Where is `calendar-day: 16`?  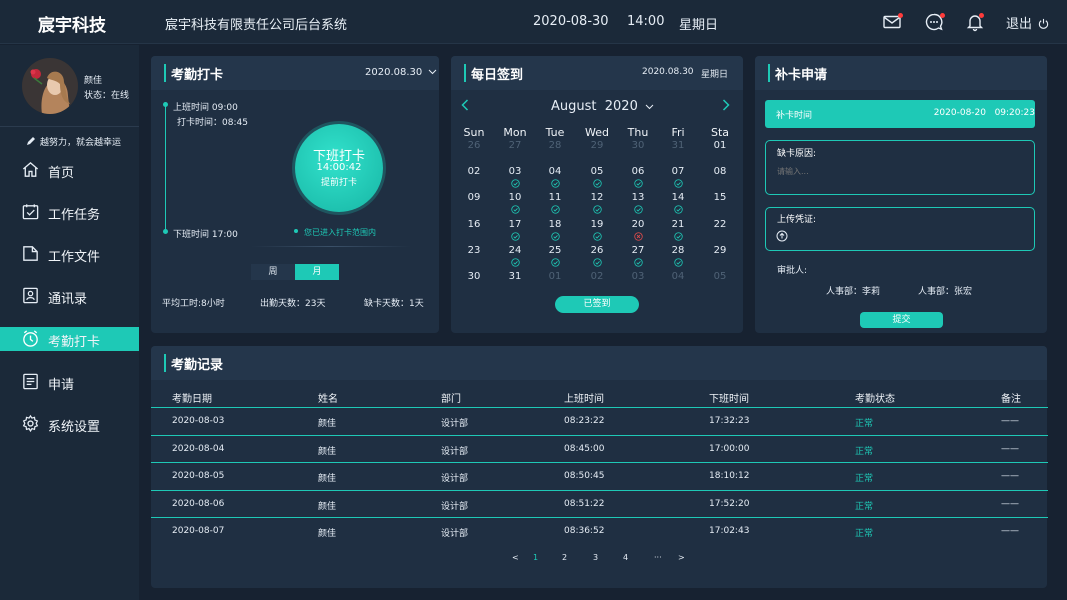
calendar-day: 16 is located at coordinates (474, 224).